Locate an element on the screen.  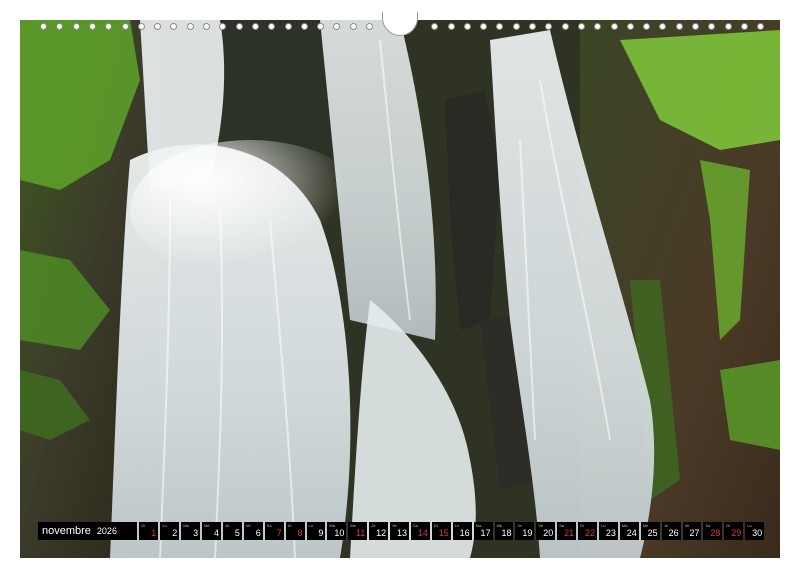
day-cell: Ma 24 is located at coordinates (629, 531).